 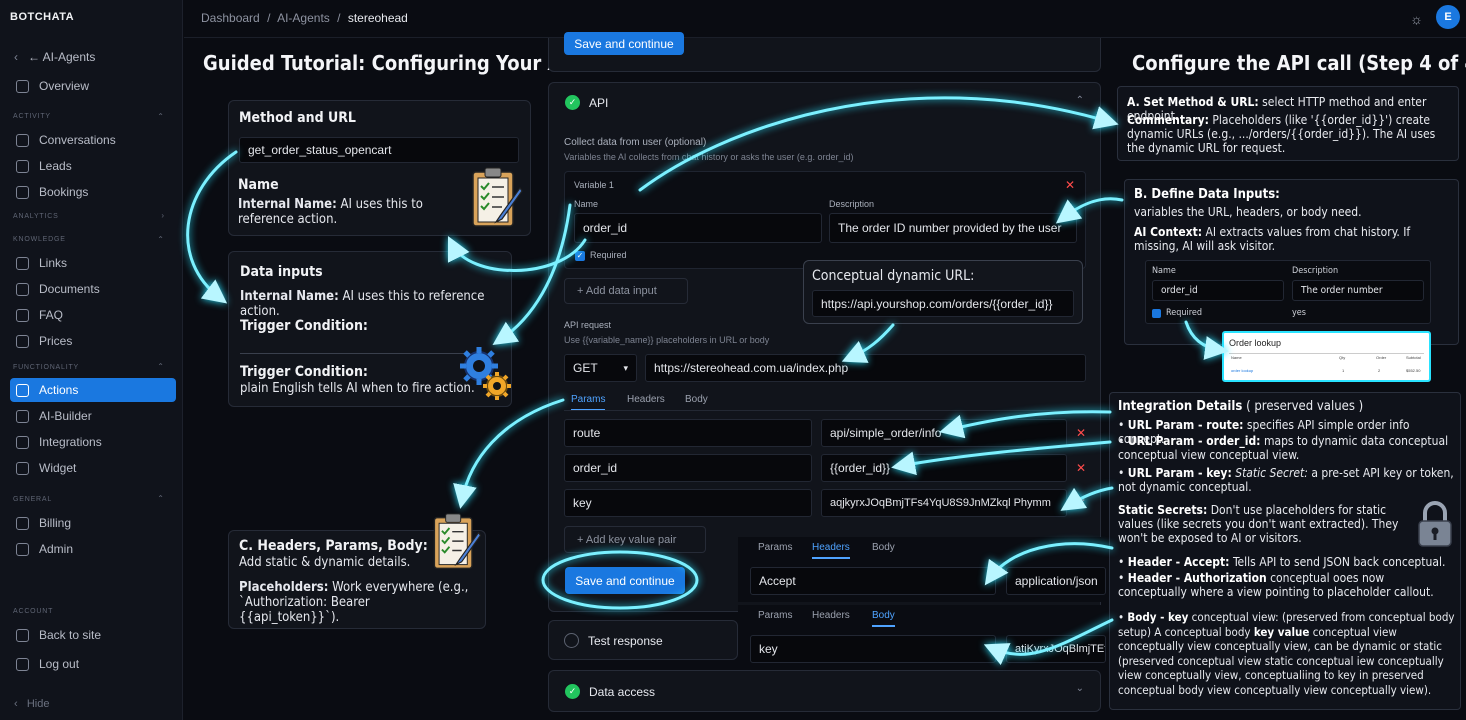 I want to click on arrow-to-accept, so click(x=1049, y=564).